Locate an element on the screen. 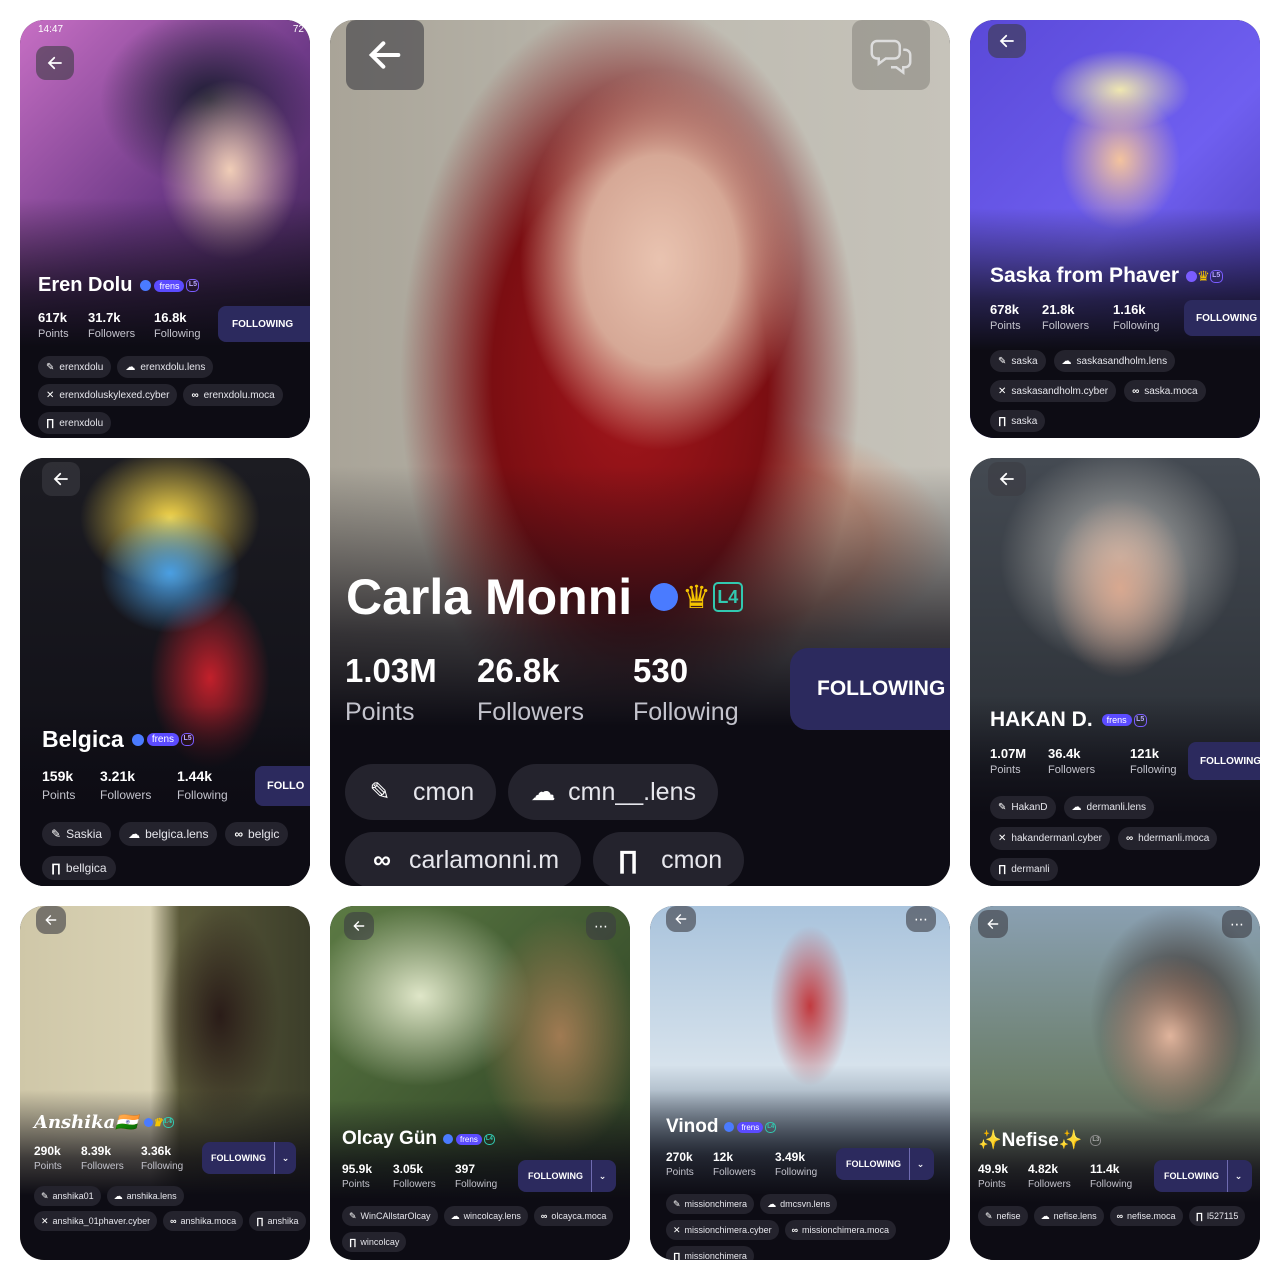 This screenshot has width=1280, height=1280. handle-chip: ✕ erenxdoluskylexed.cyber is located at coordinates (108, 395).